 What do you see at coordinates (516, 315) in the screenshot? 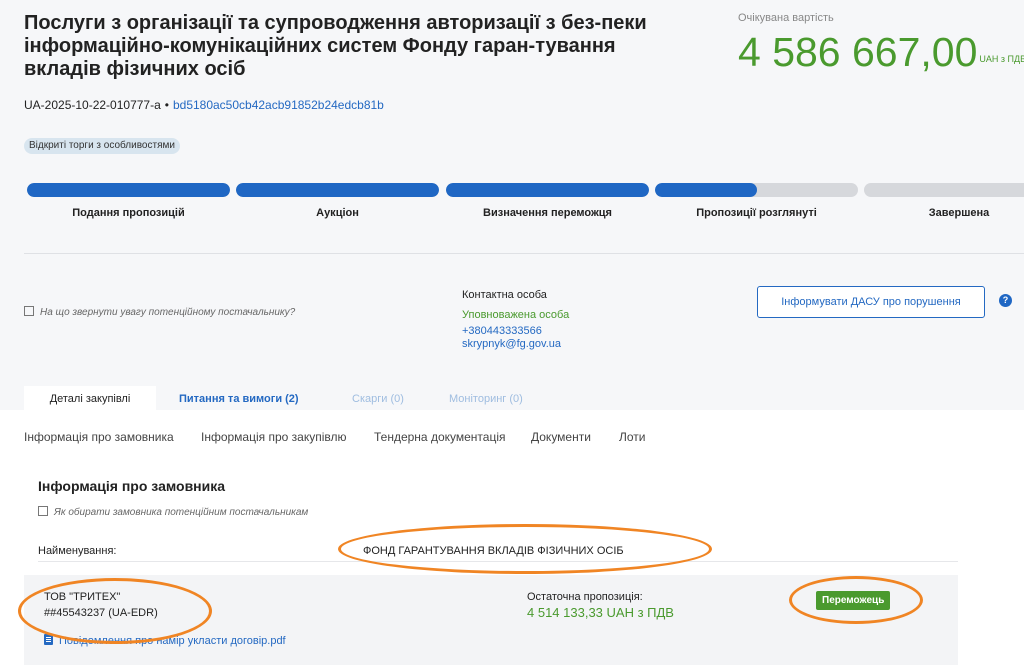
I see `contact-role: Уповноважена особа` at bounding box center [516, 315].